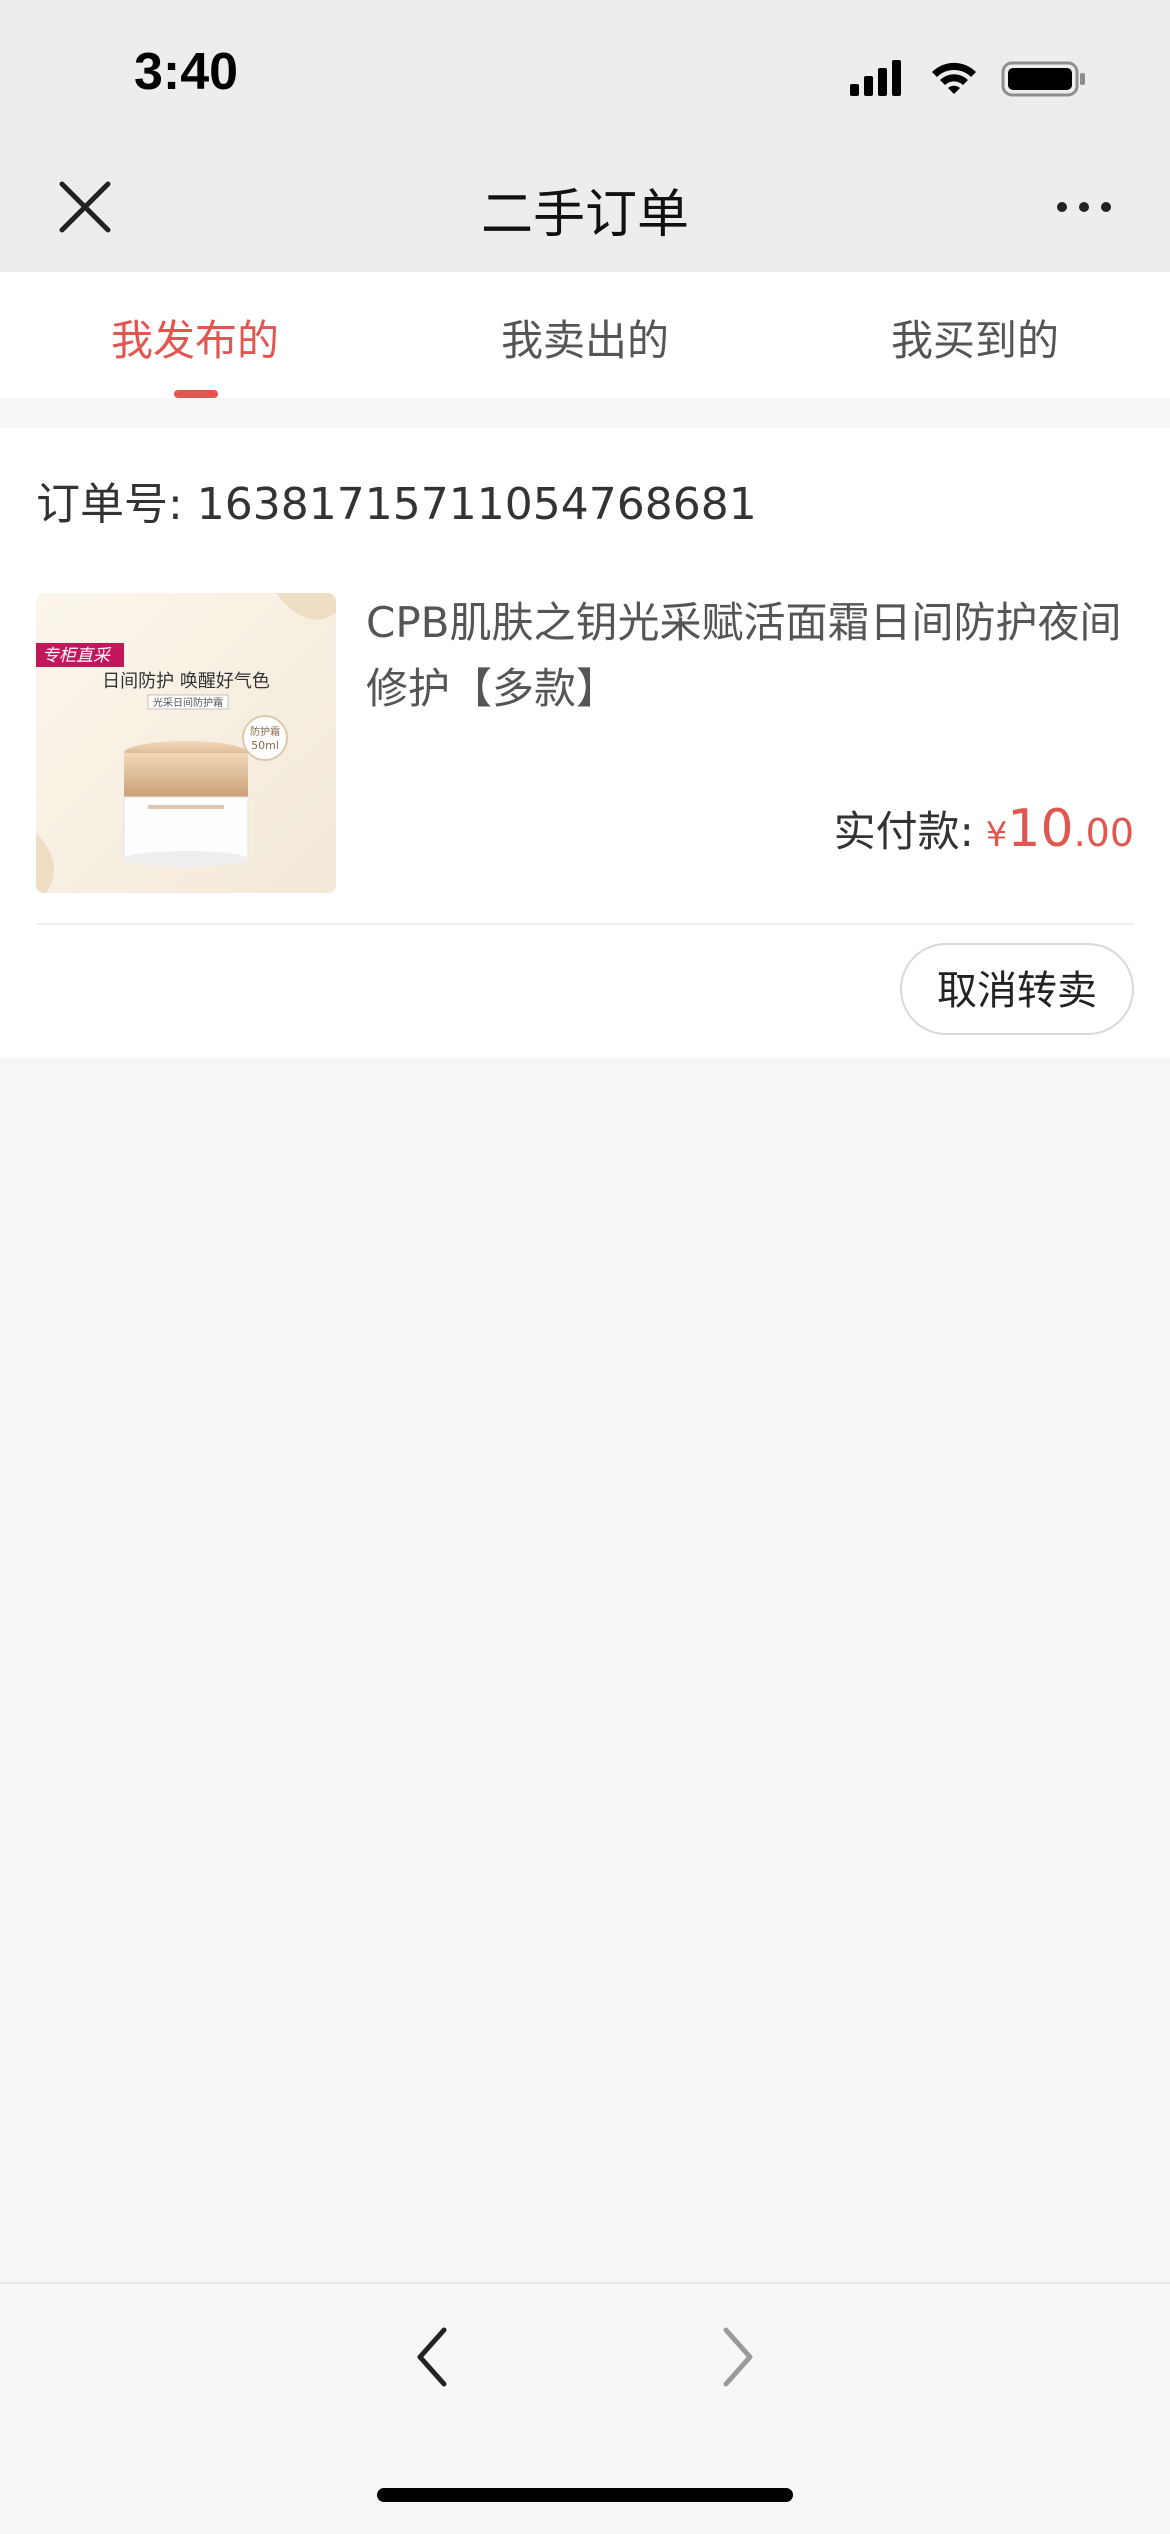 The width and height of the screenshot is (1170, 2534). I want to click on svg-text: 日间防护 唤醒好气色, so click(186, 681).